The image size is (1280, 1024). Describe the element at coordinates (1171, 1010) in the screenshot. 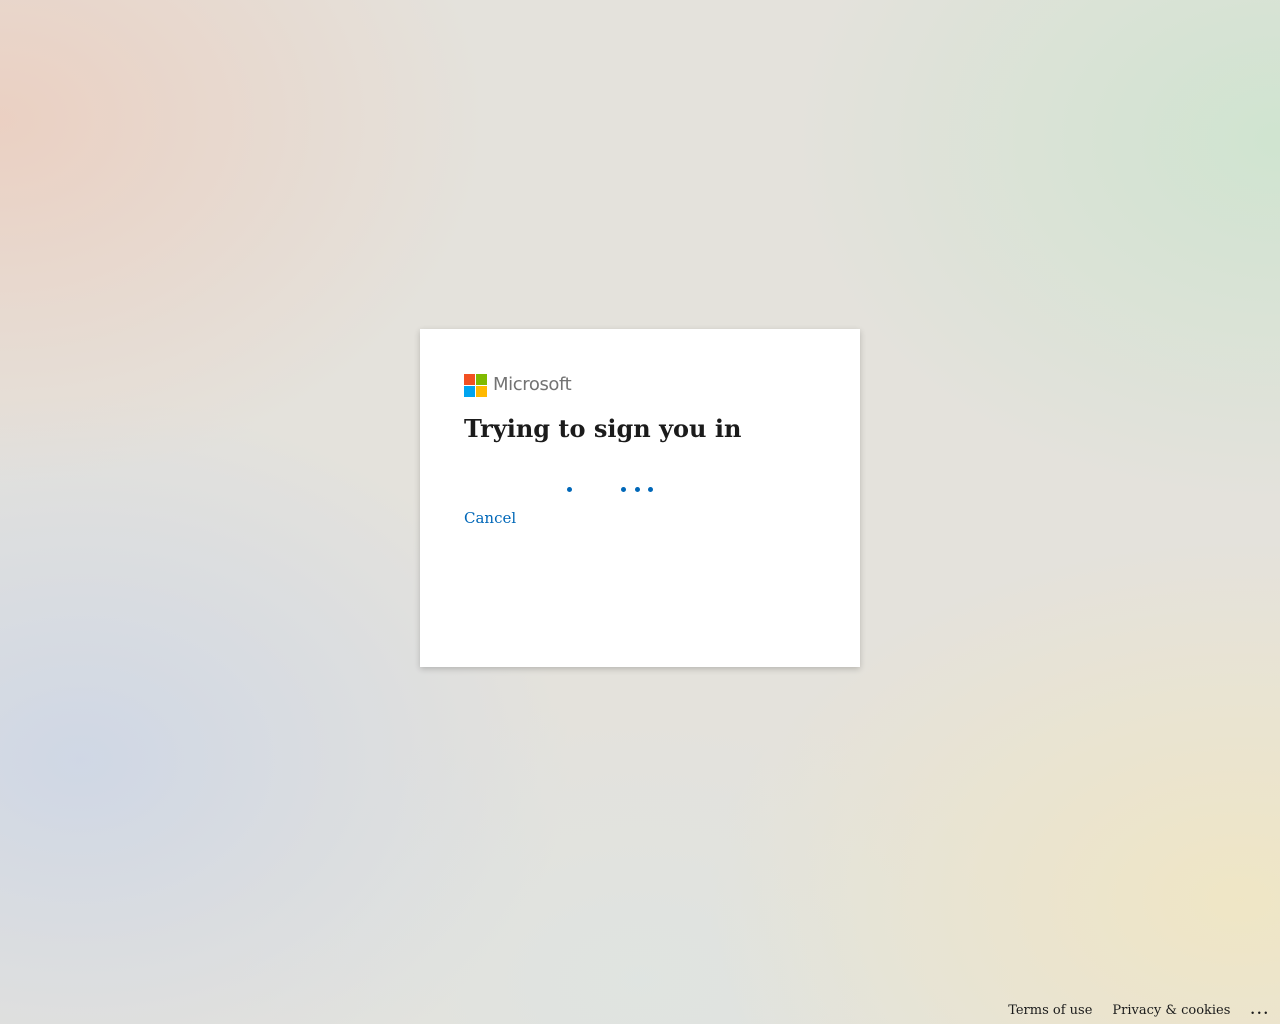

I see `privacy-cookies-link: Privacy & cookies` at that location.